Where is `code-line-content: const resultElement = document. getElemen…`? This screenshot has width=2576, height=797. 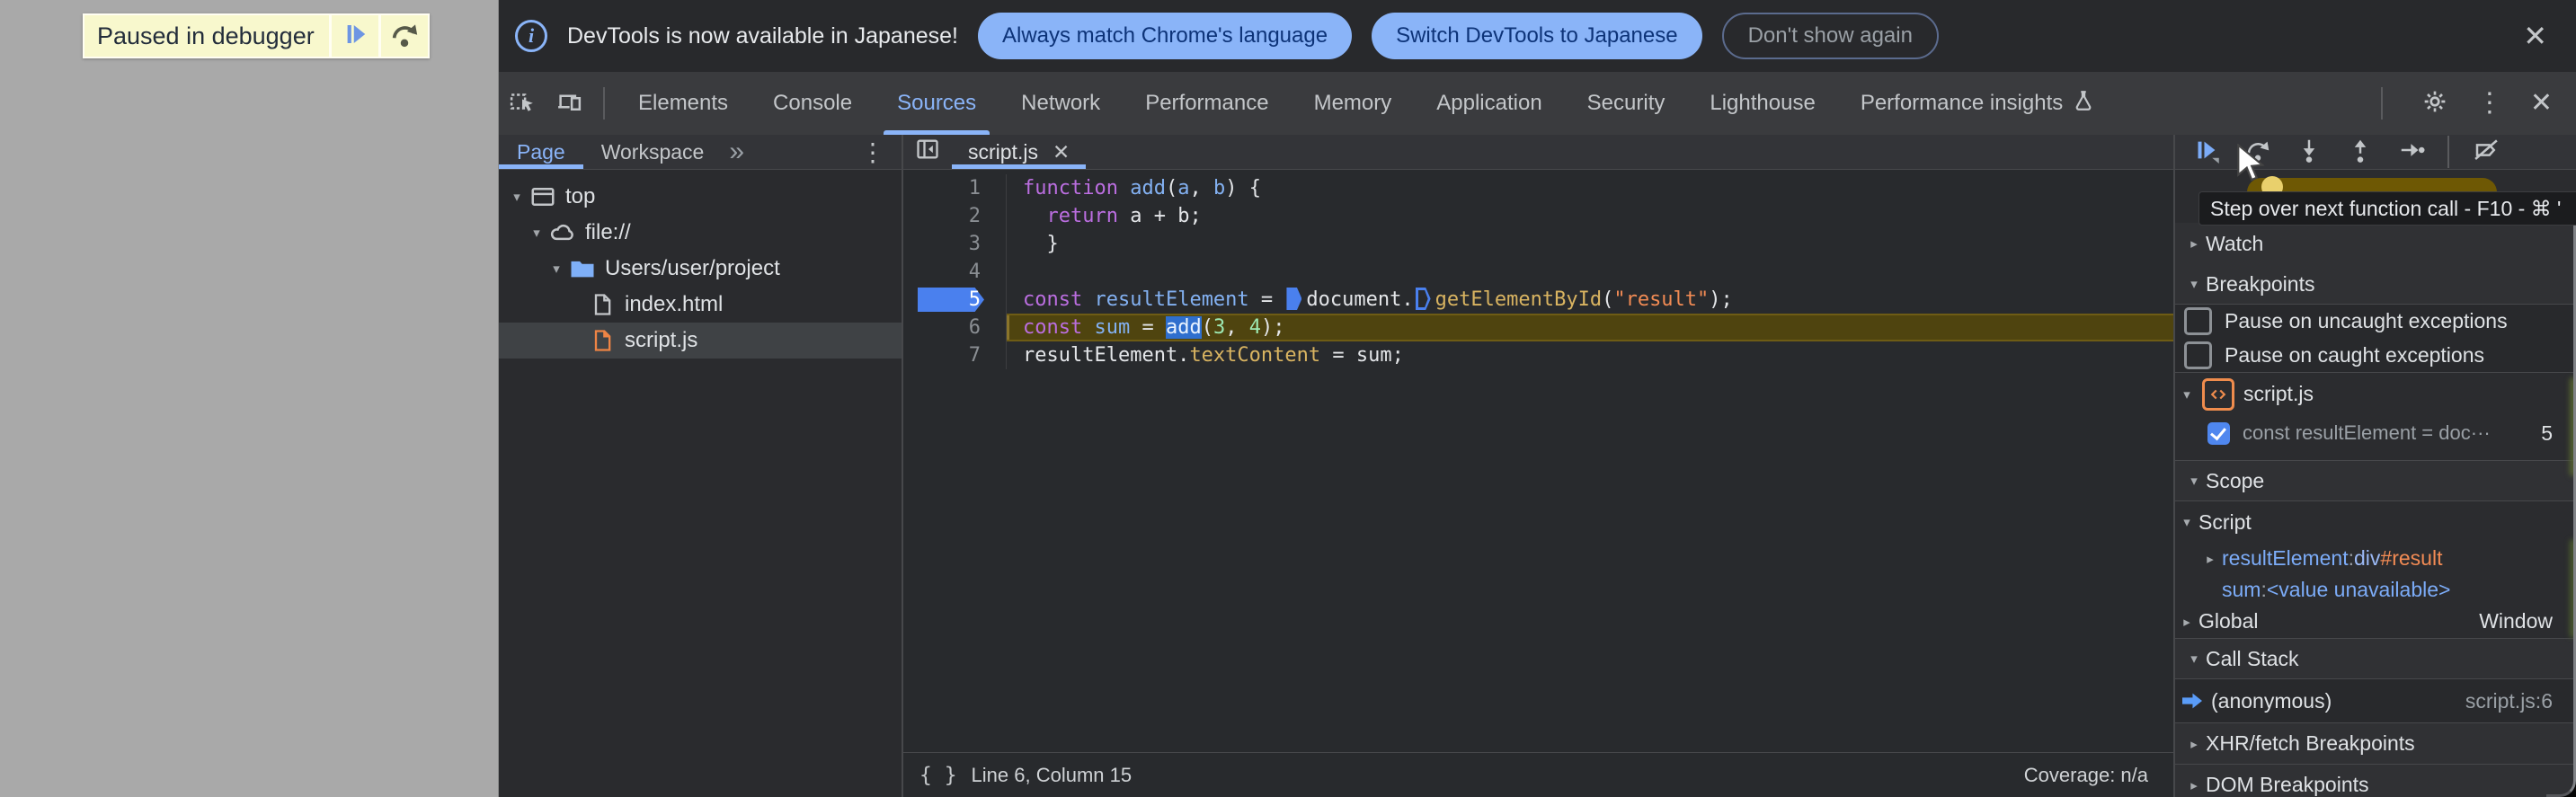
code-line-content: const resultElement = document. getElemen… is located at coordinates (1590, 300).